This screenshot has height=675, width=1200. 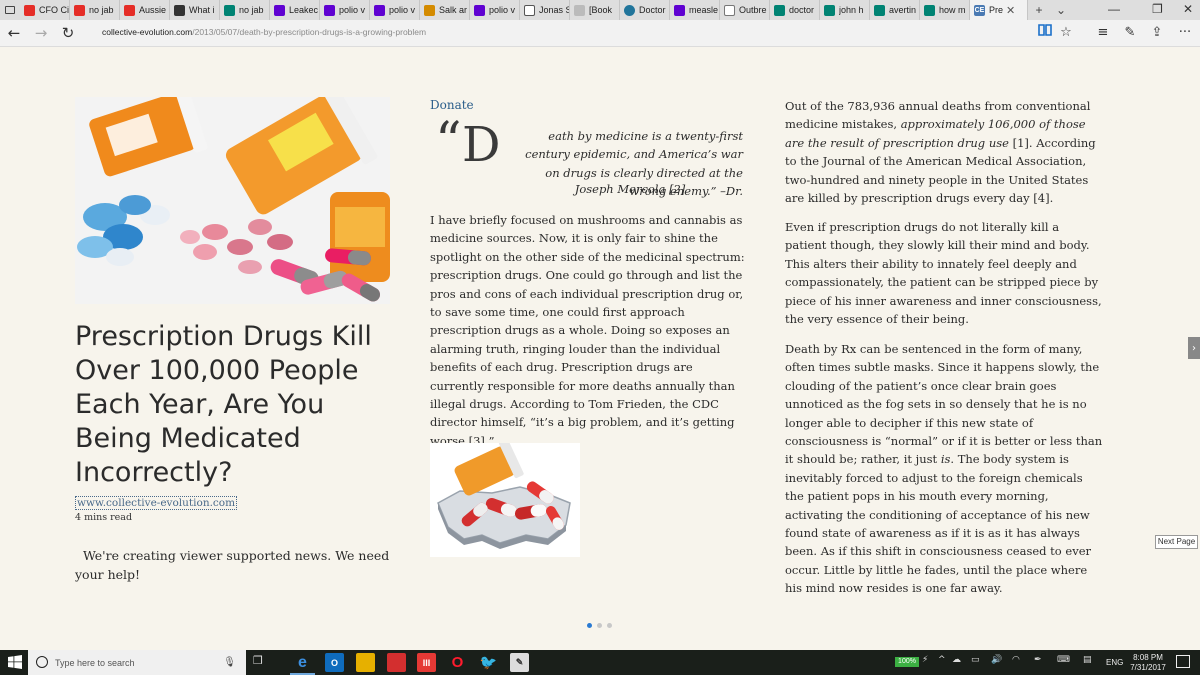 What do you see at coordinates (45, 10) in the screenshot?
I see `tab: CFO Ci` at bounding box center [45, 10].